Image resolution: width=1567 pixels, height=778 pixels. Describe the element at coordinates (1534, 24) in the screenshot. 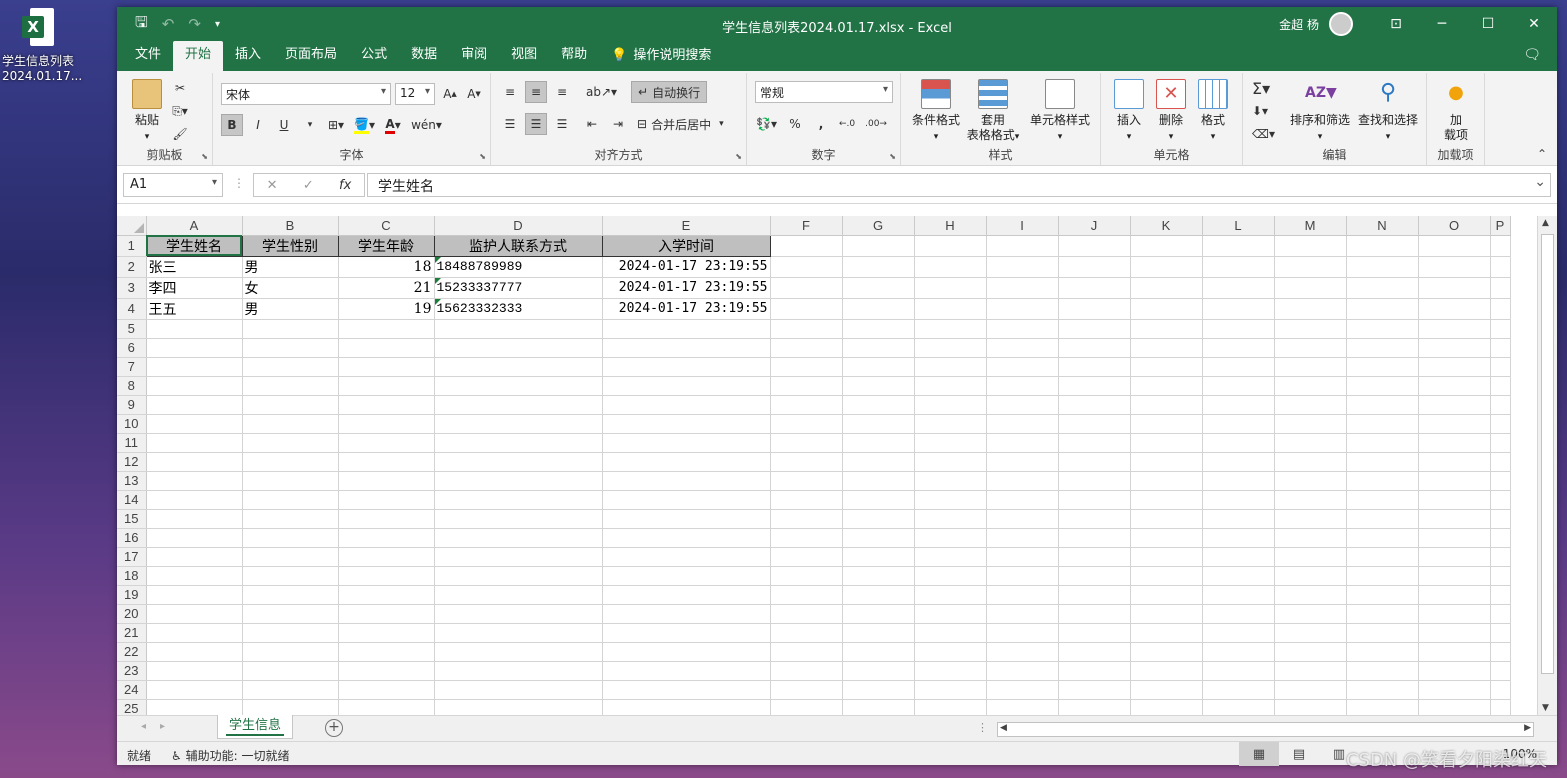

I see `close-icon: ✕` at that location.